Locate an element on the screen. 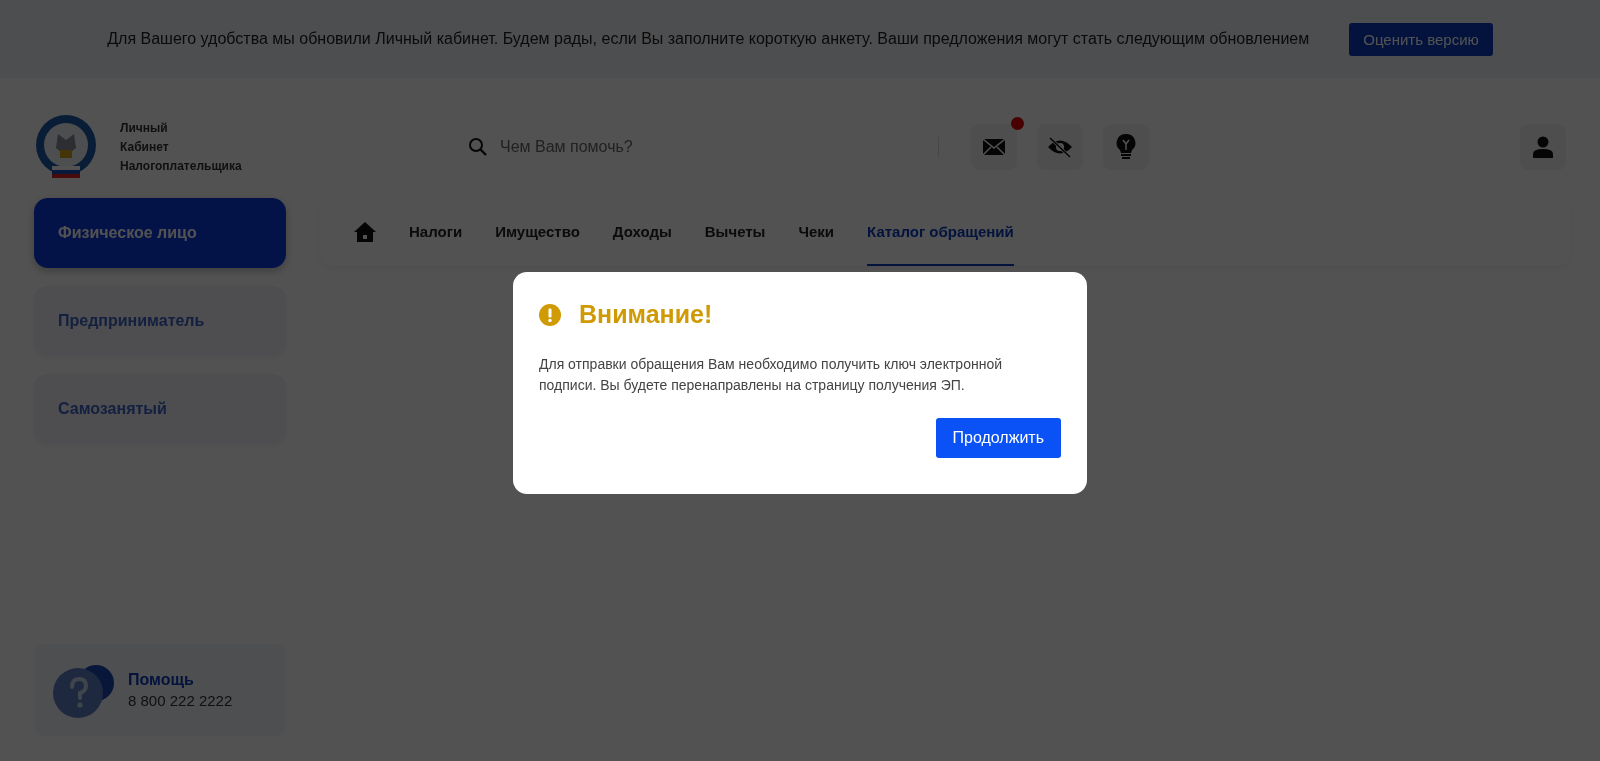  mail-icon is located at coordinates (994, 147).